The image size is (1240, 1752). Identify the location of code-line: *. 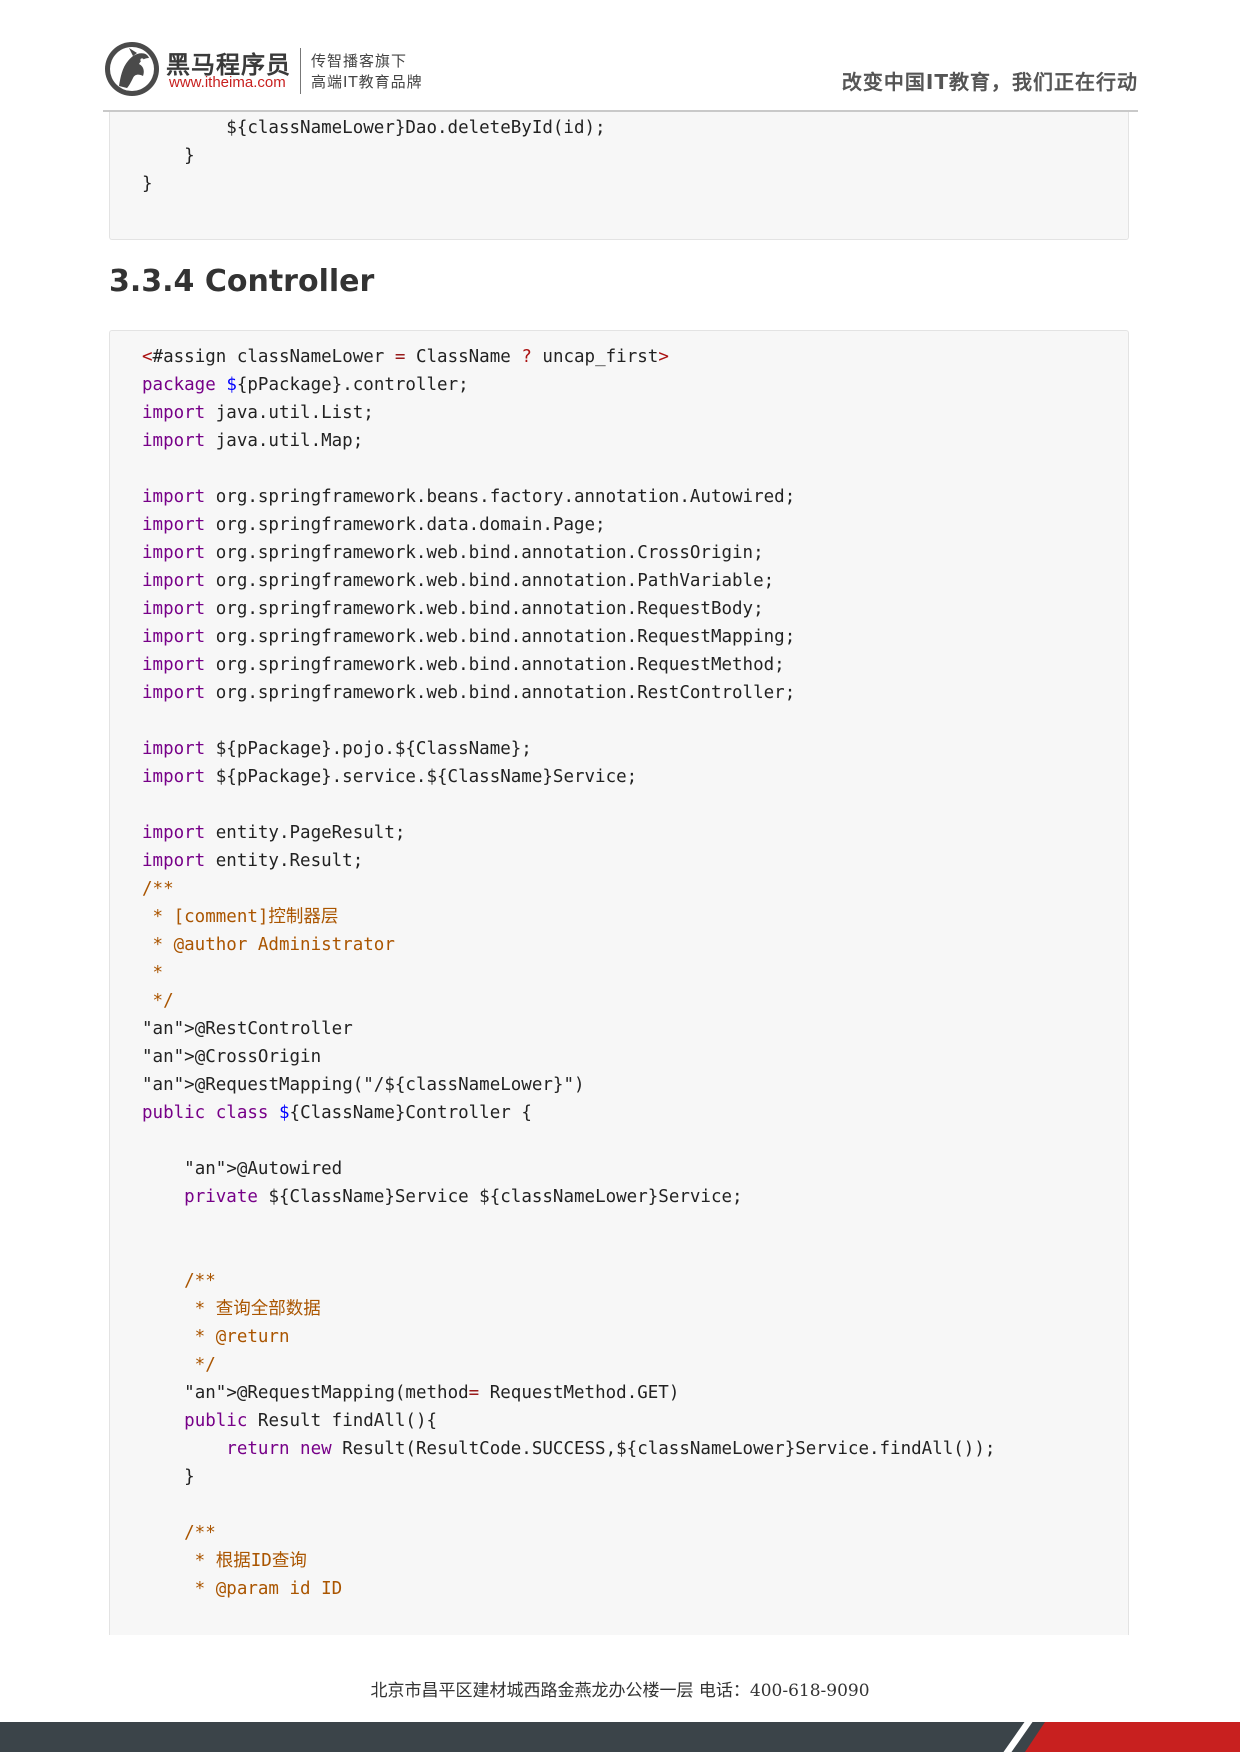
(153, 973).